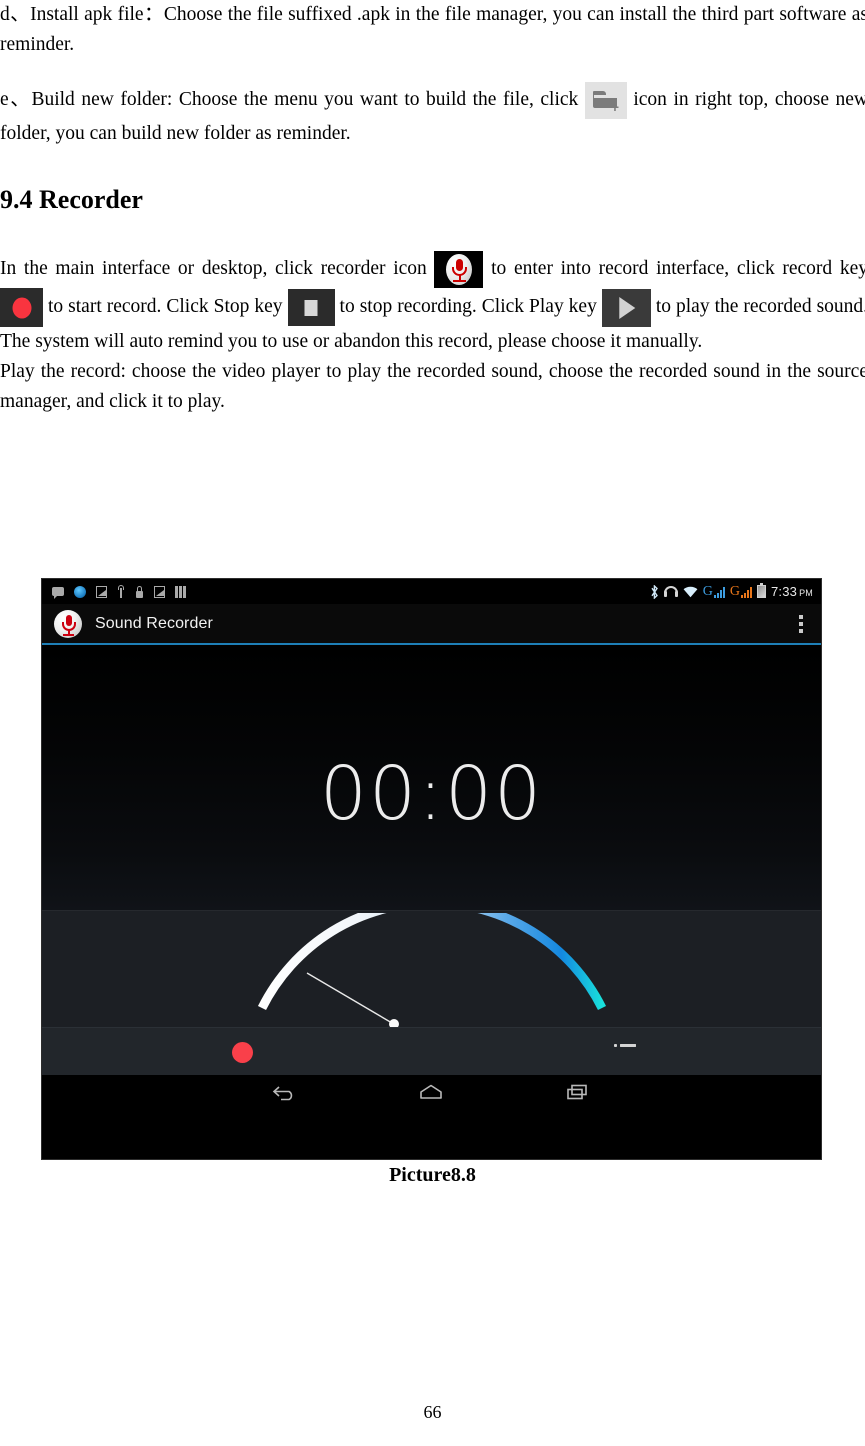  Describe the element at coordinates (801, 623) in the screenshot. I see `overflow-menu-icon` at that location.